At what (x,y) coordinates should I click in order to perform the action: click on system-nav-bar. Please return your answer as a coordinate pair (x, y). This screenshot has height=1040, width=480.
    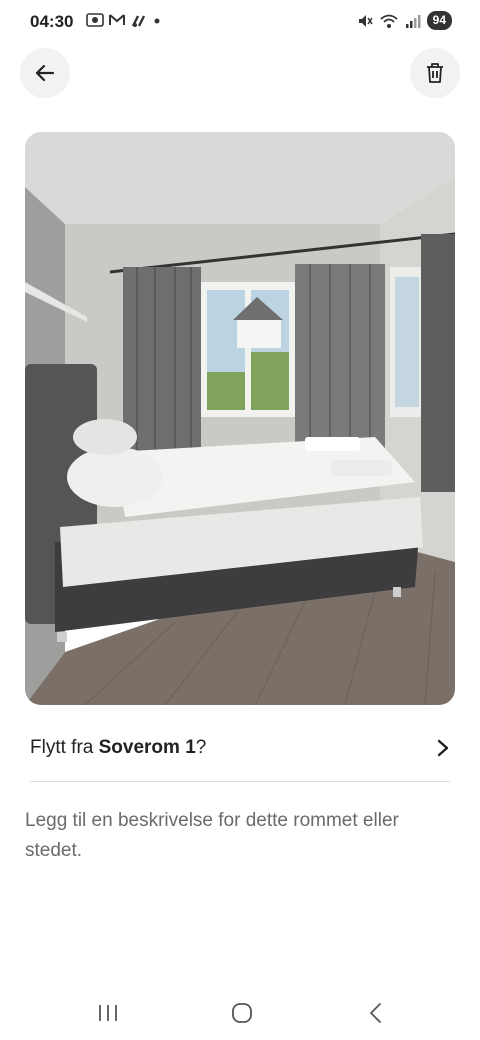
    Looking at the image, I should click on (240, 1012).